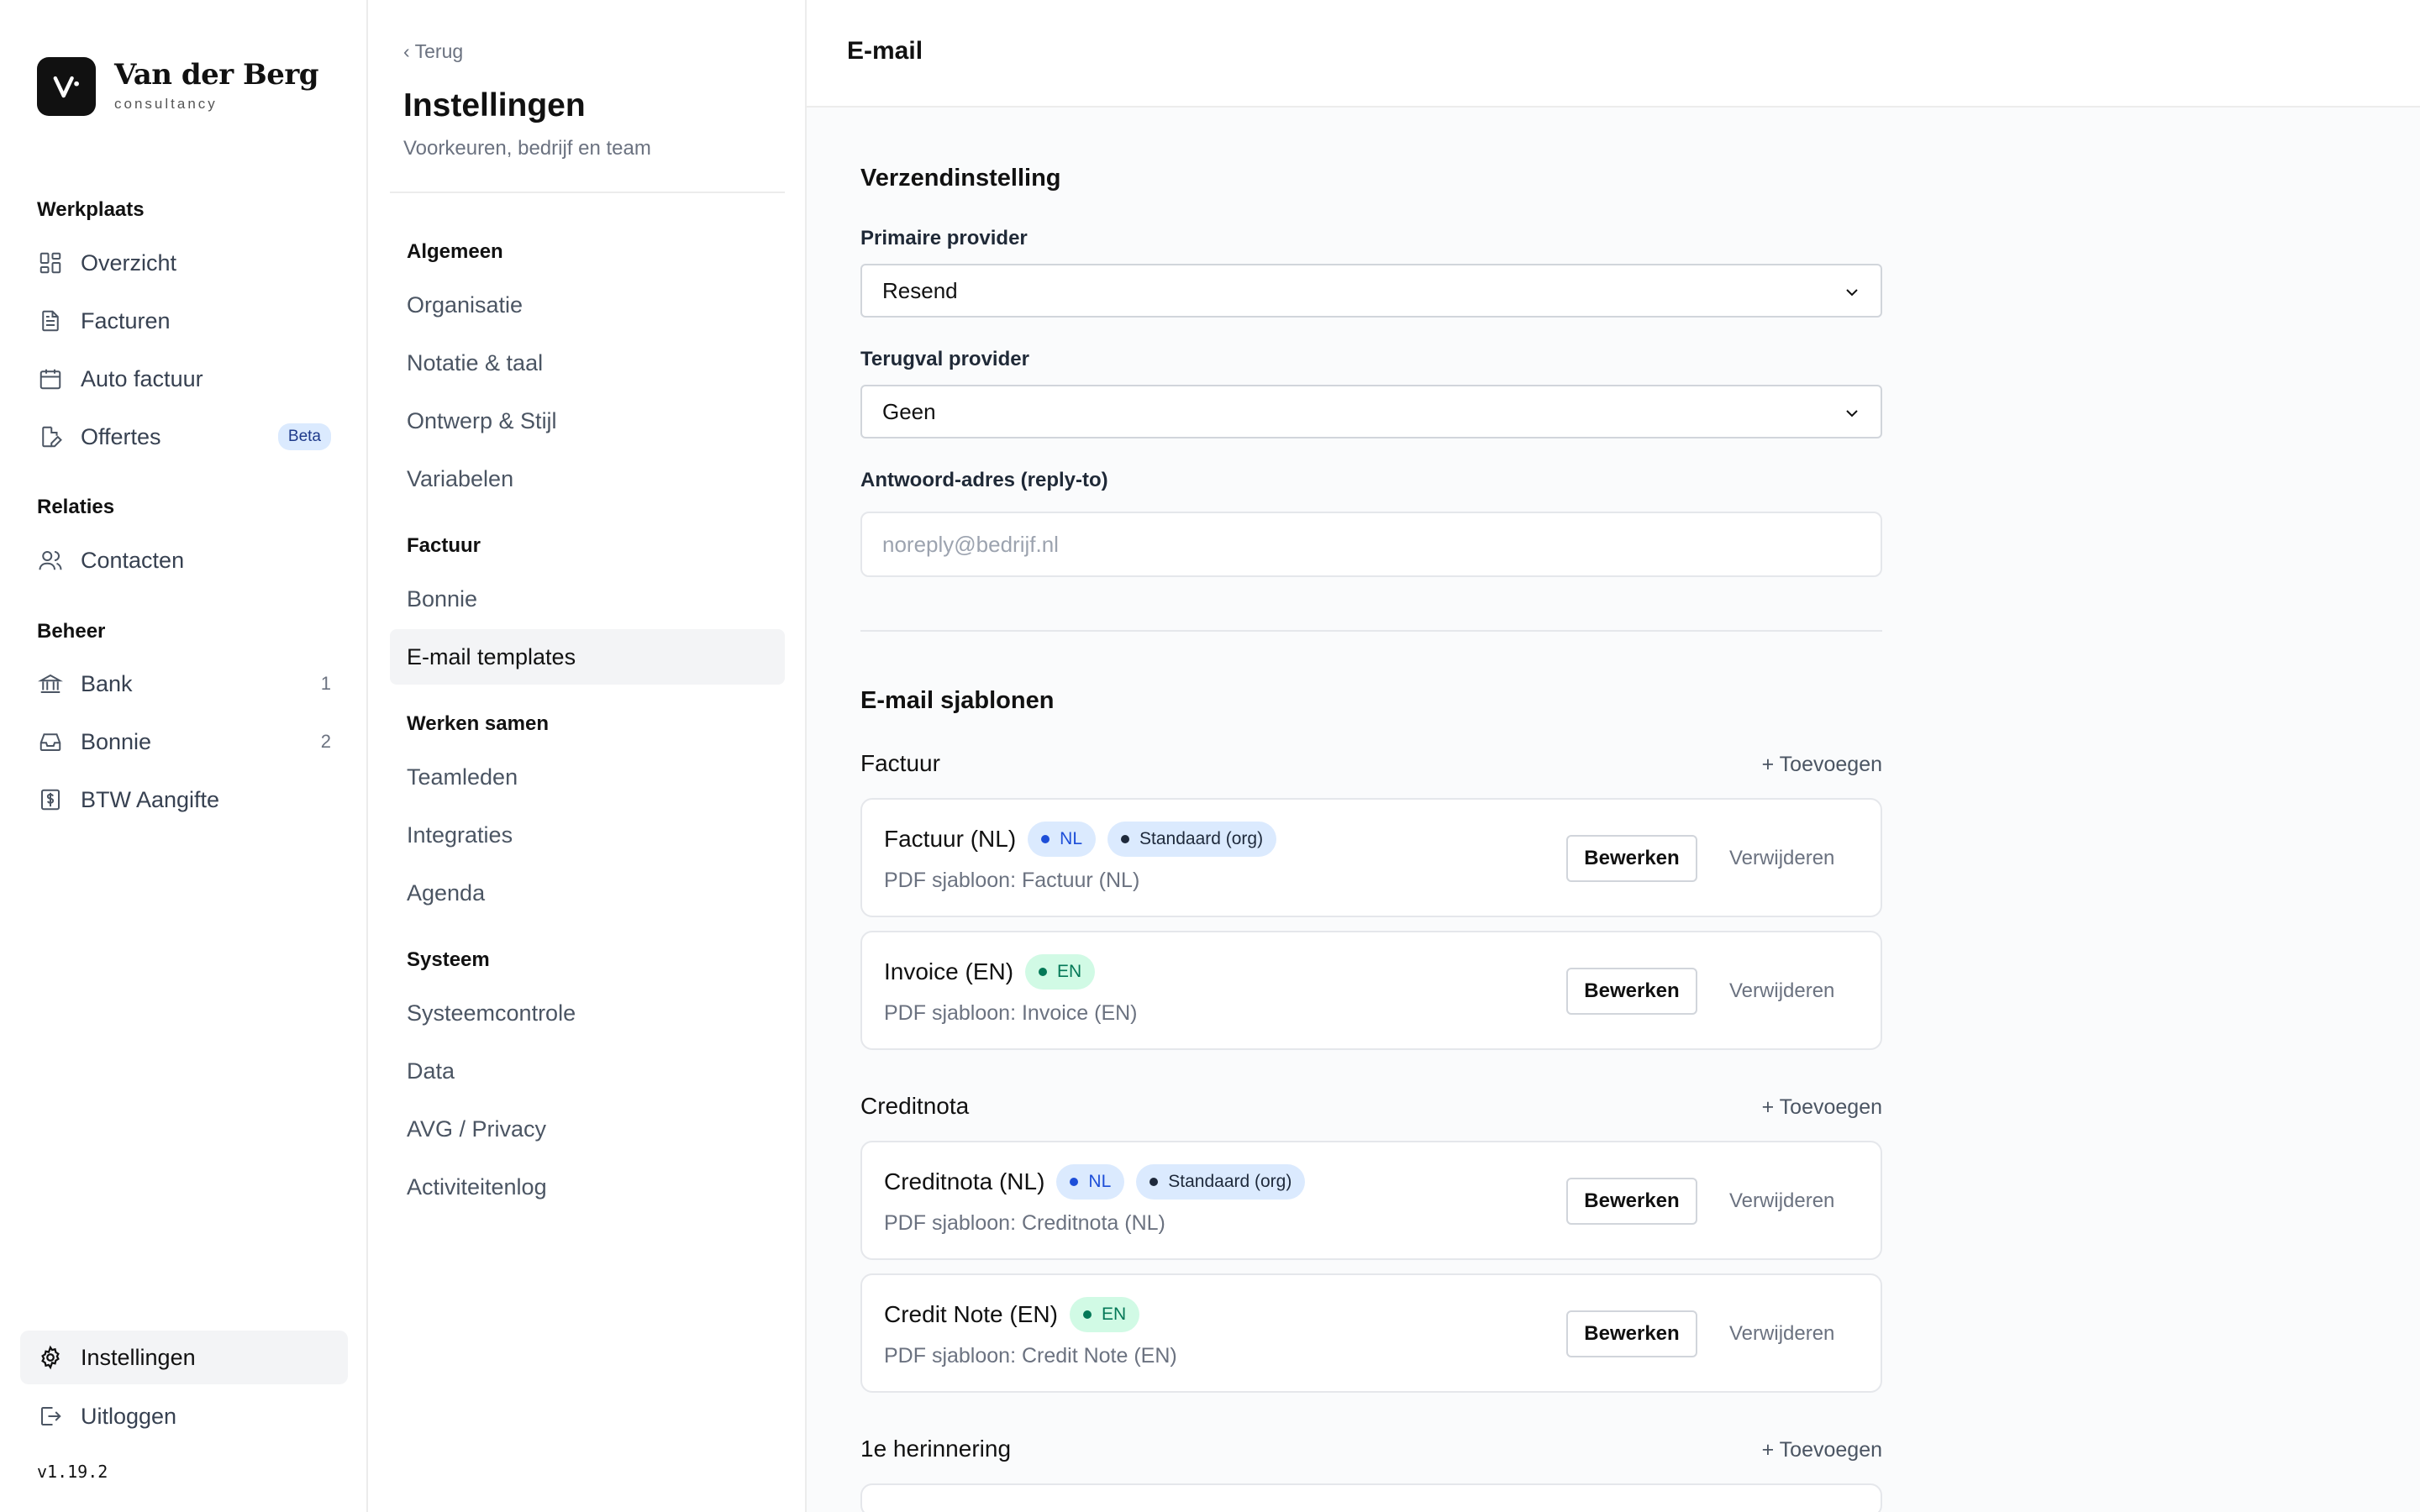 The height and width of the screenshot is (1512, 2420). I want to click on subnav-item-email-templates: E-mail templates, so click(587, 657).